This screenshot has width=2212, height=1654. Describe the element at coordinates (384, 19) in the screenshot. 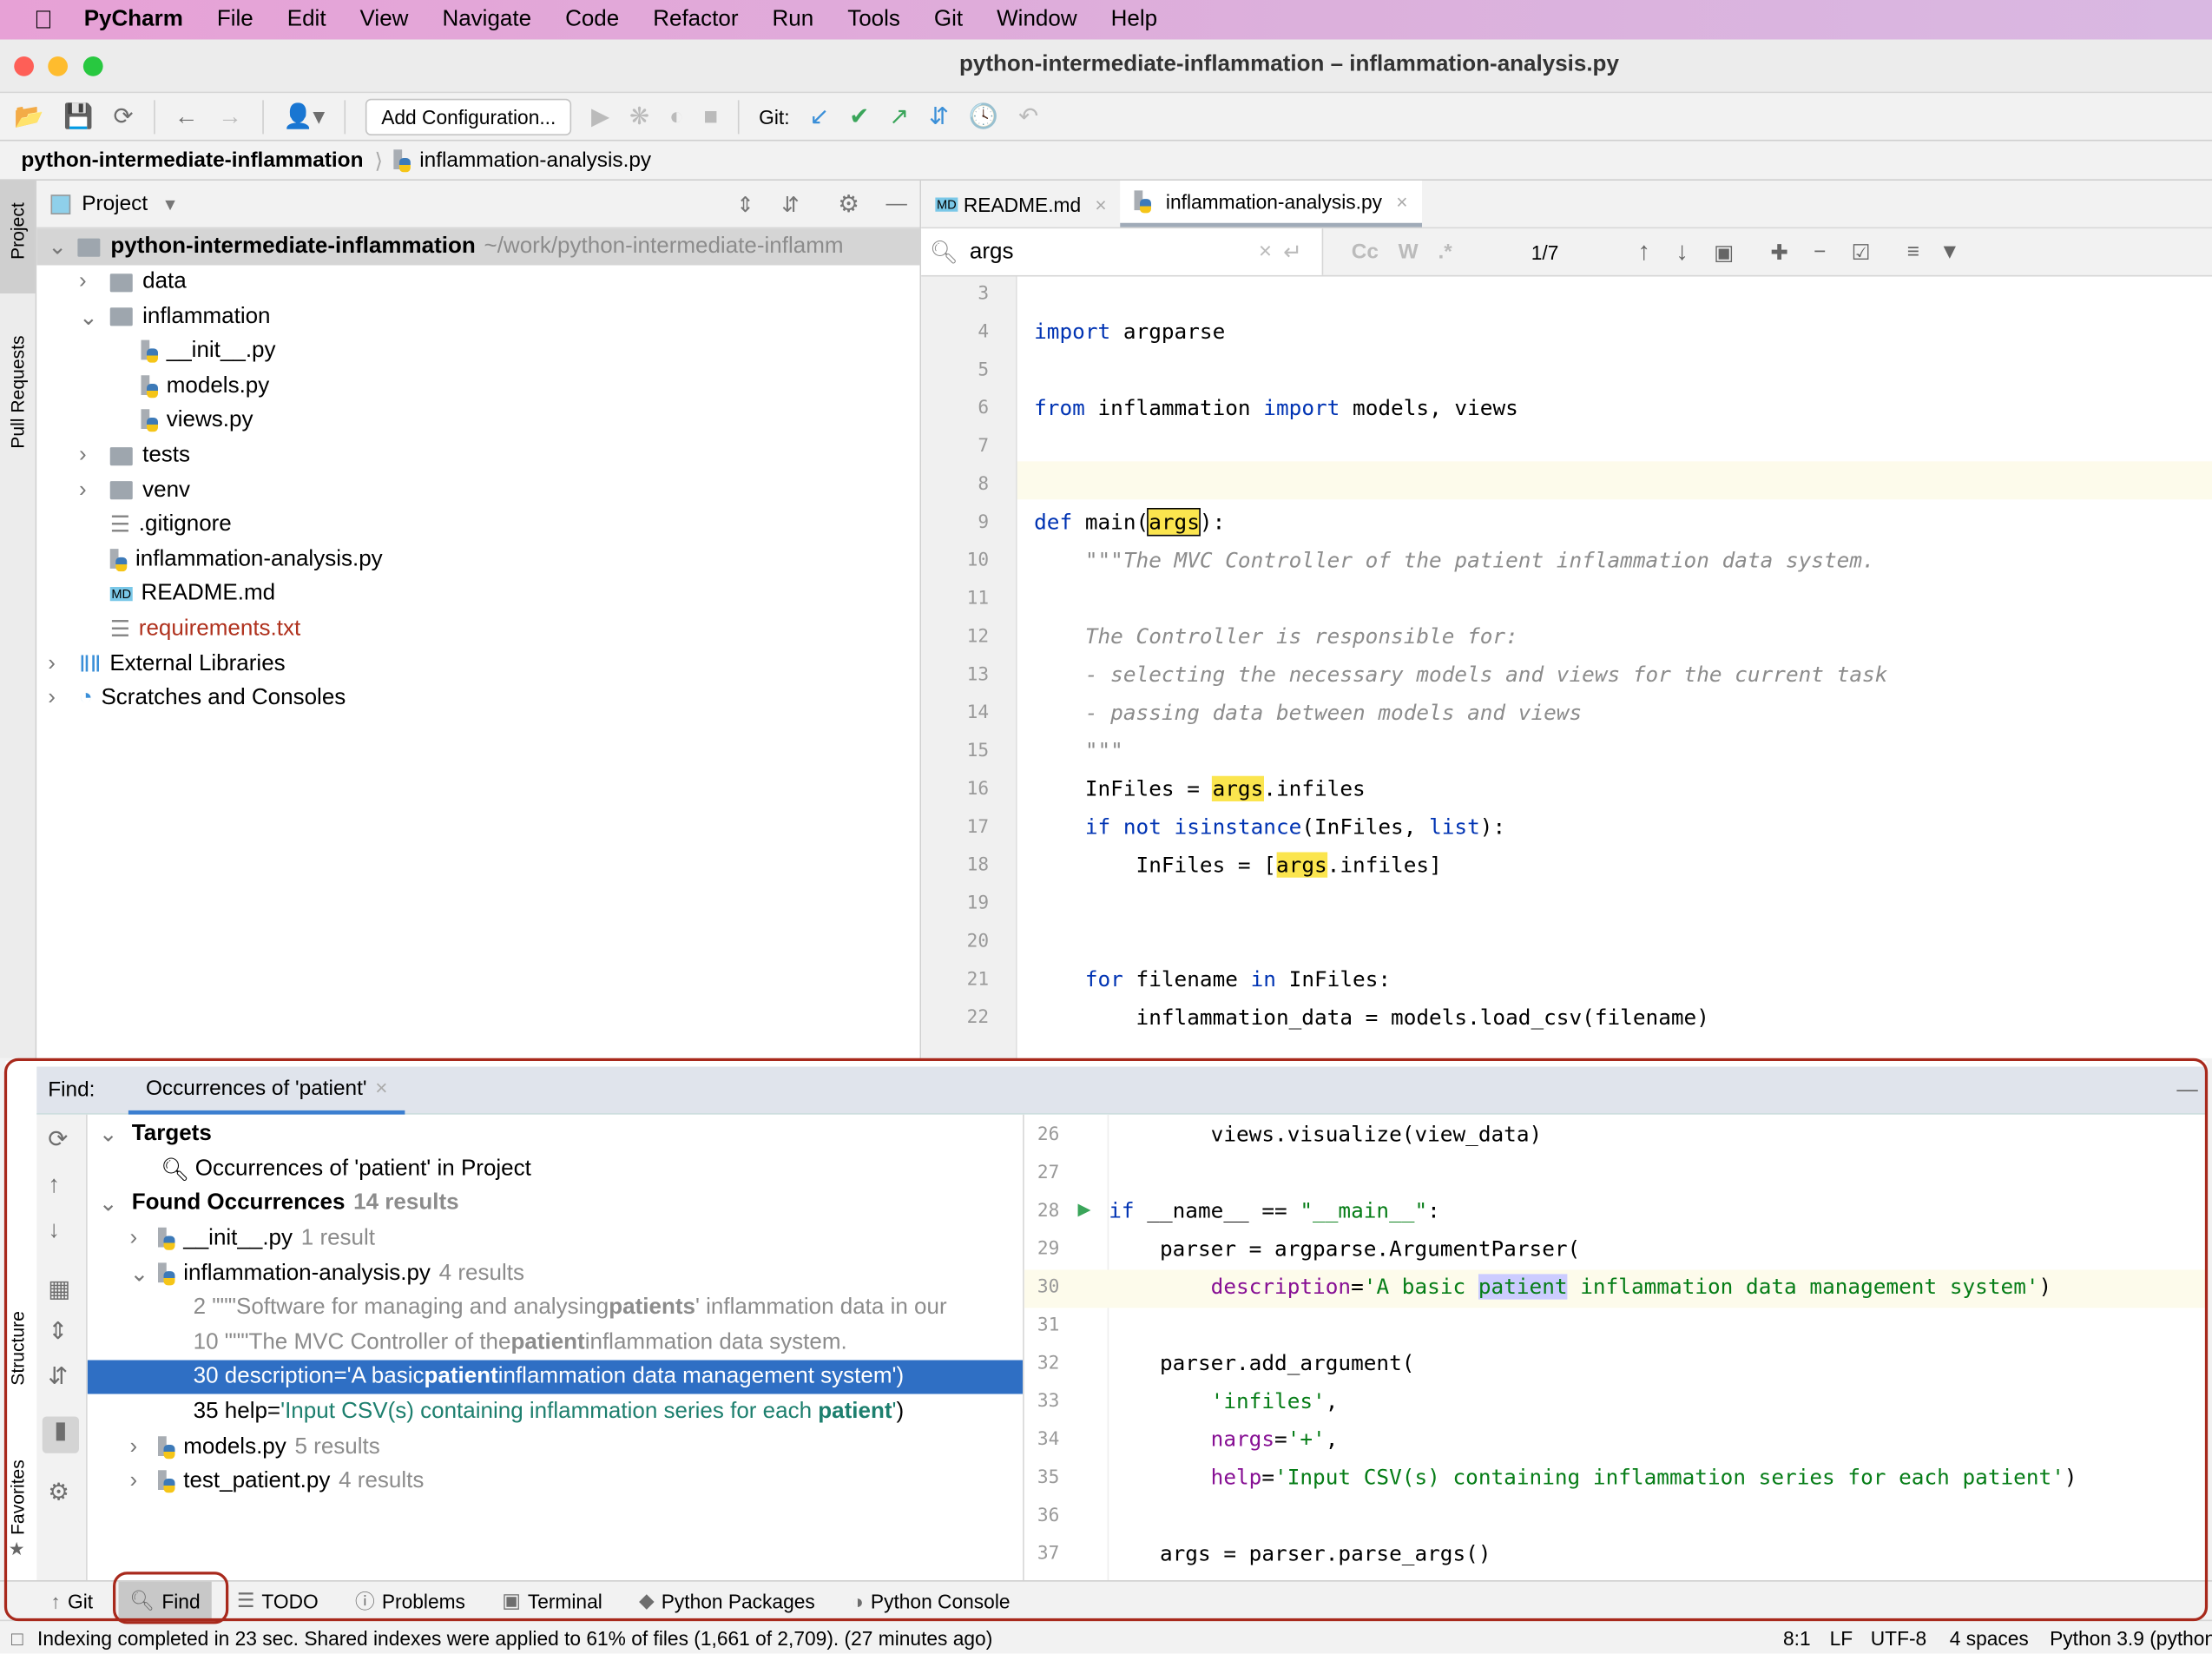

I see `menu-view: View` at that location.